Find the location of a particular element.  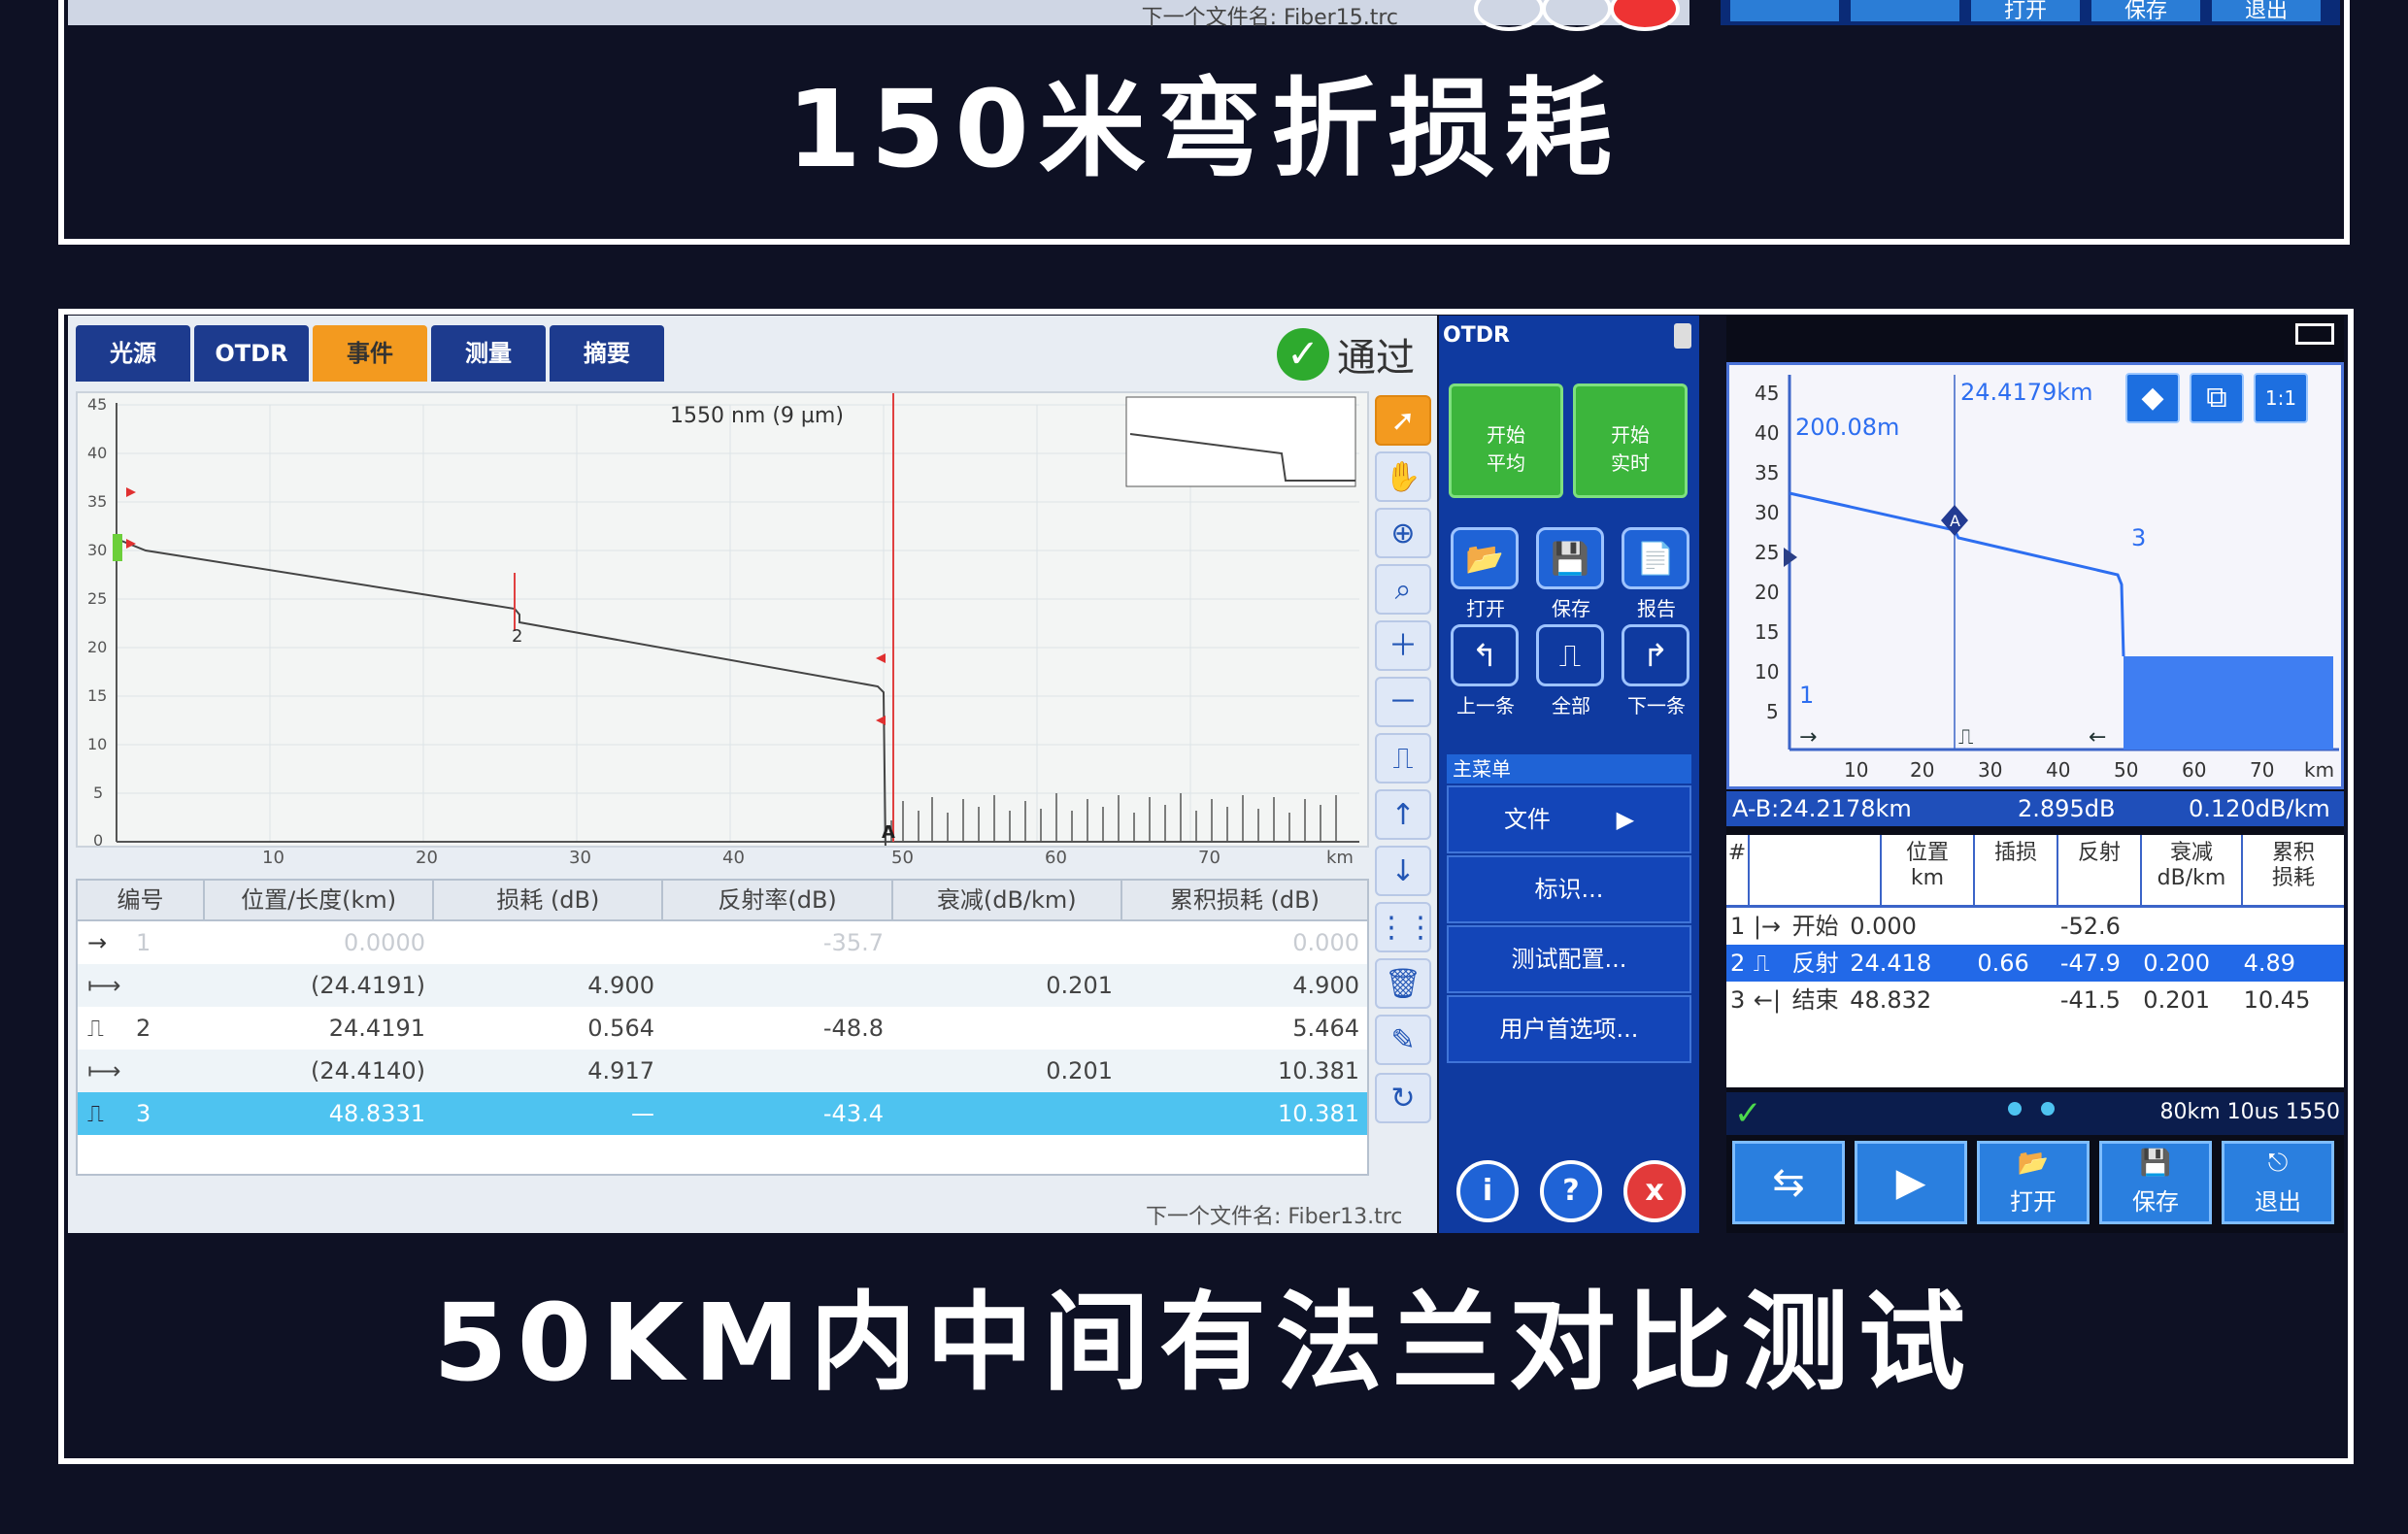

event-2-label: 2 is located at coordinates (517, 637).